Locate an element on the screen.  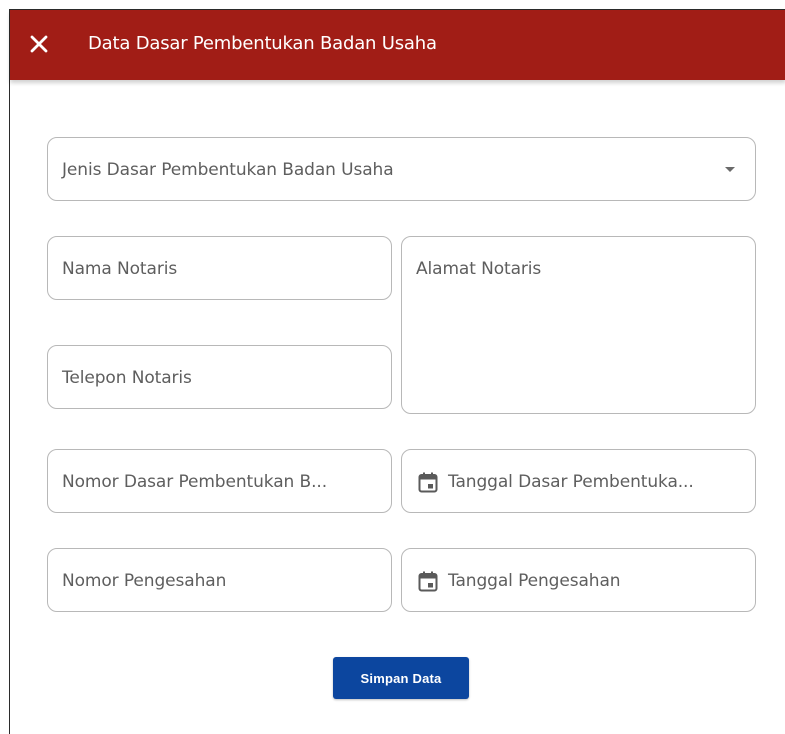
dialog-title: Data Dasar Pembentukan Badan Usaha is located at coordinates (262, 43).